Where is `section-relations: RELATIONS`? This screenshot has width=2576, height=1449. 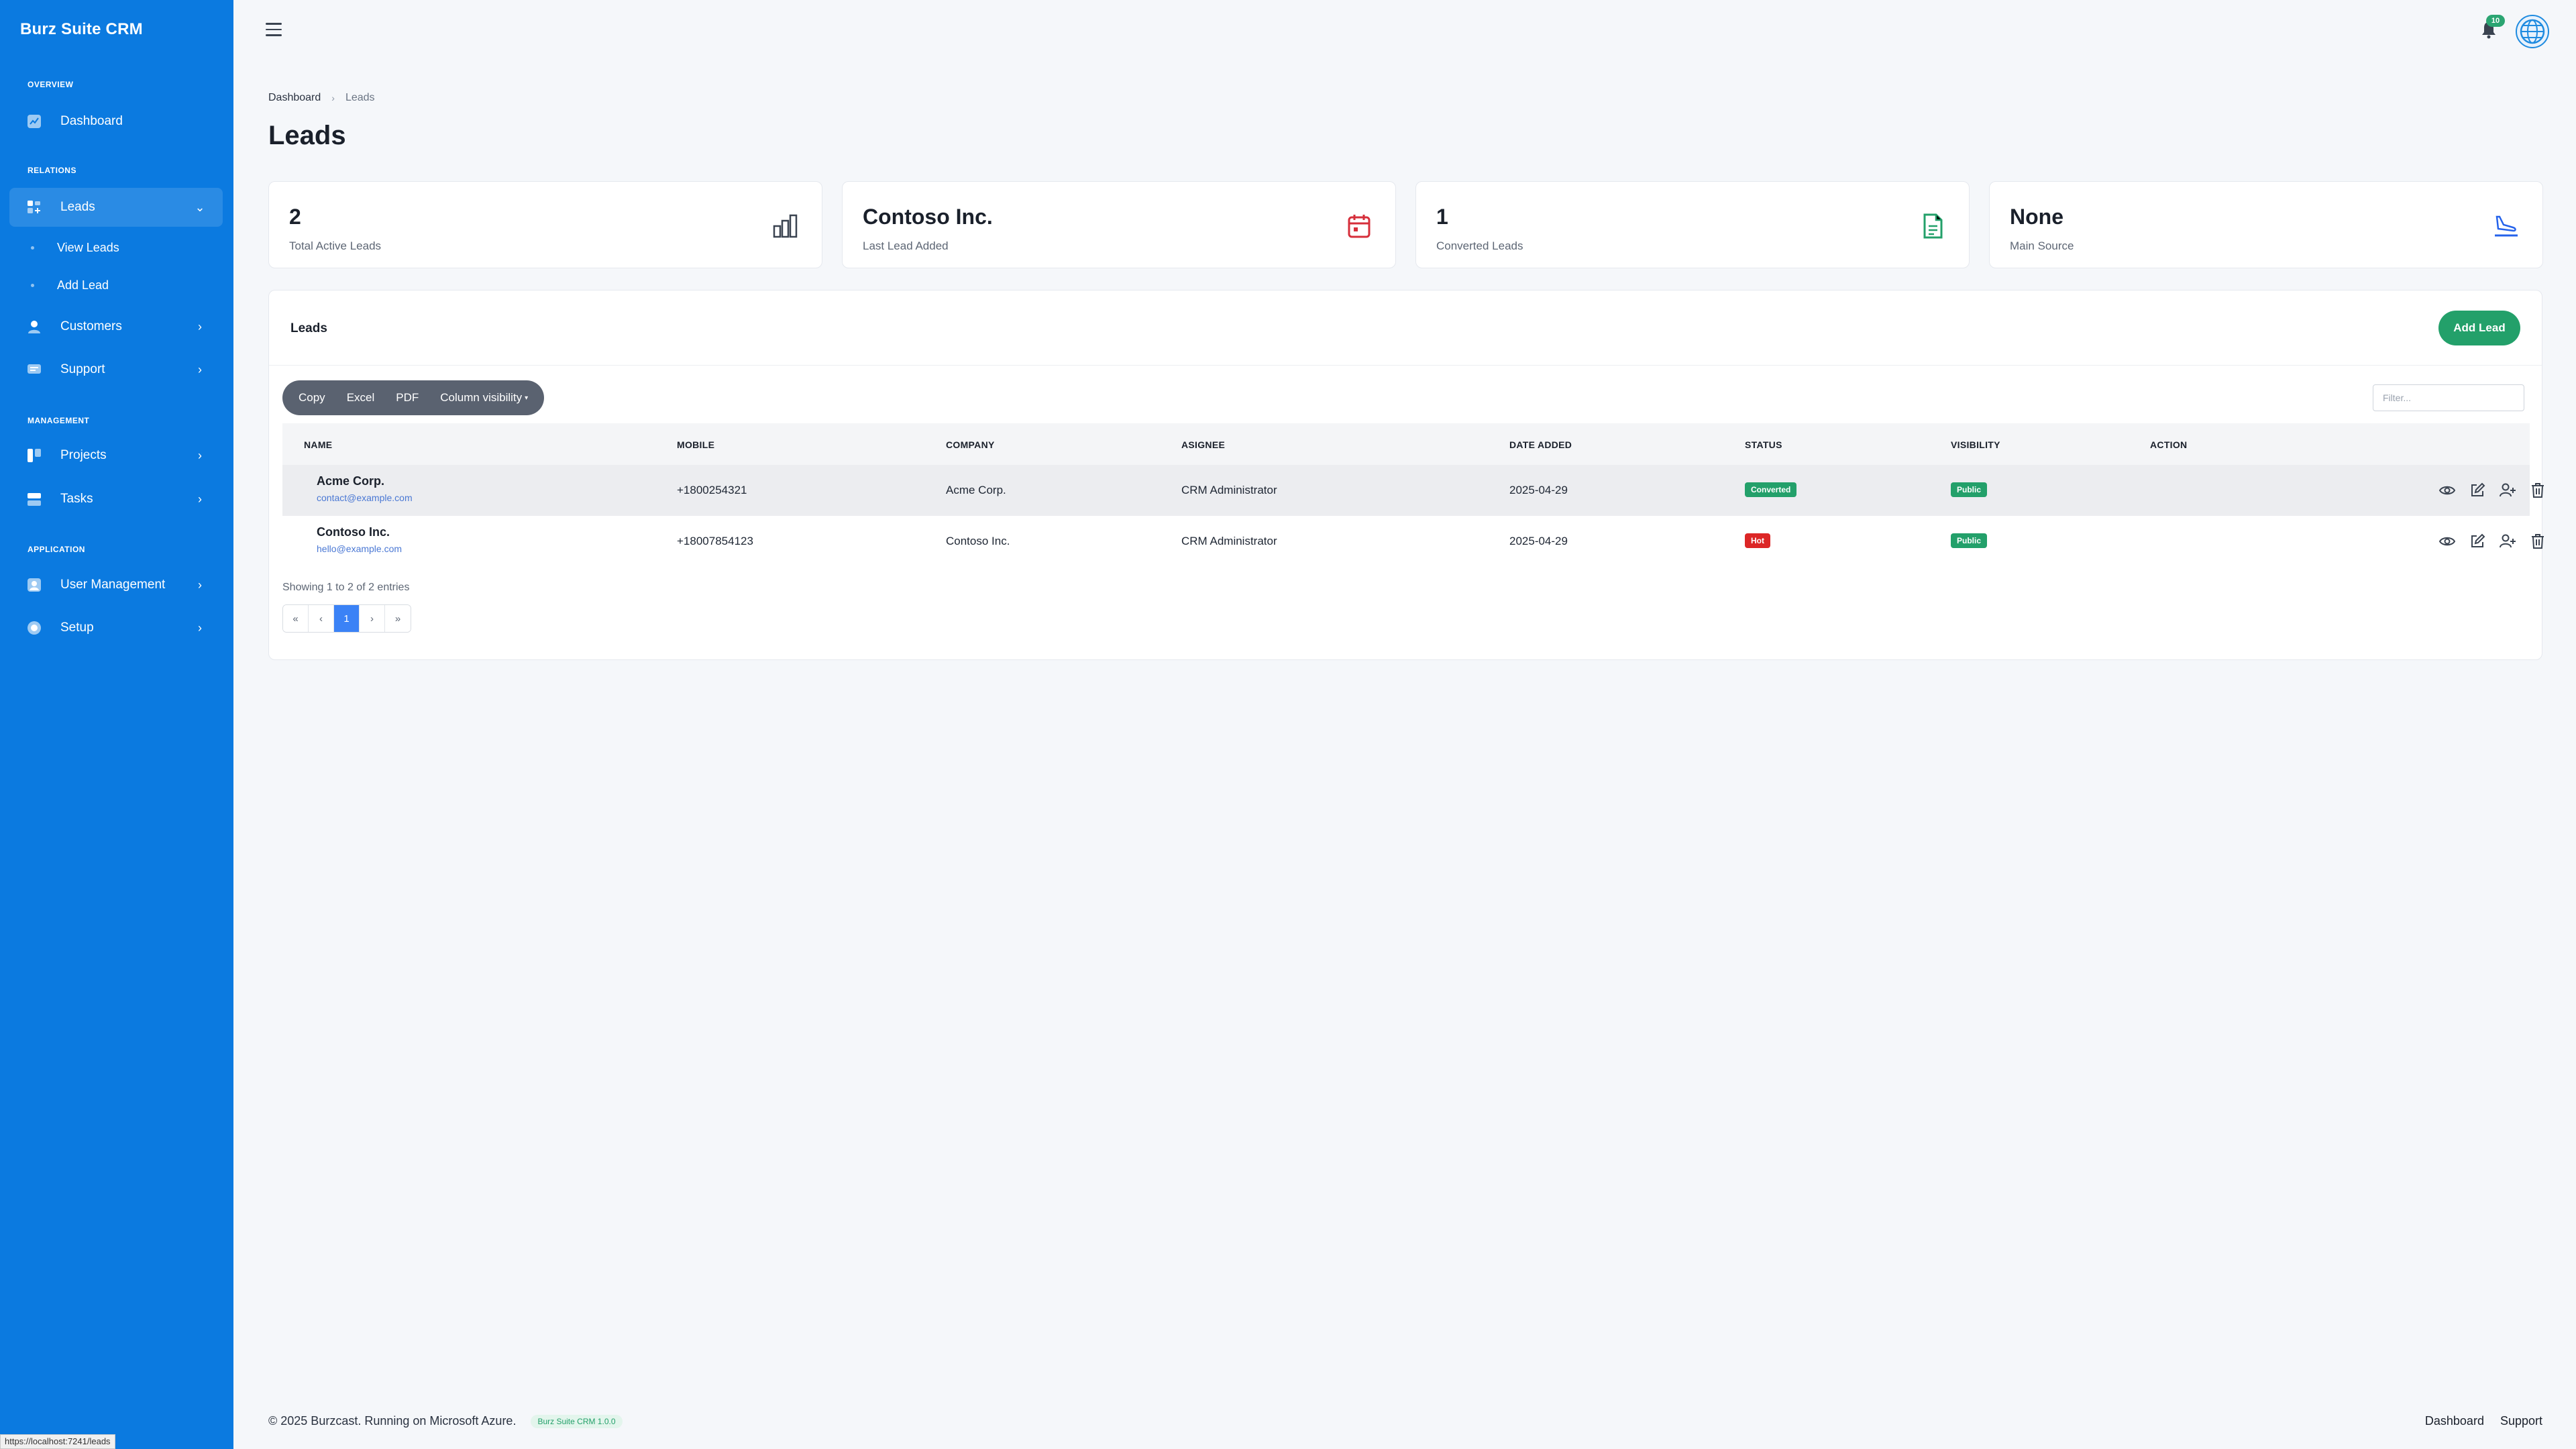
section-relations: RELATIONS is located at coordinates (52, 170).